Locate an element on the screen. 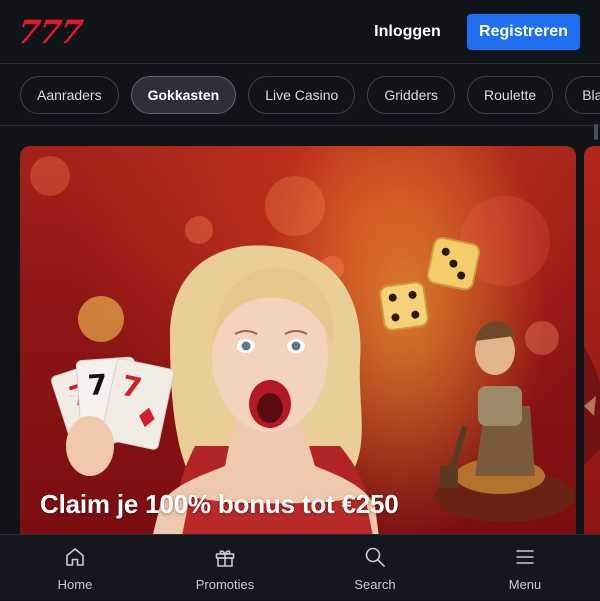 The width and height of the screenshot is (600, 601). search-icon is located at coordinates (375, 557).